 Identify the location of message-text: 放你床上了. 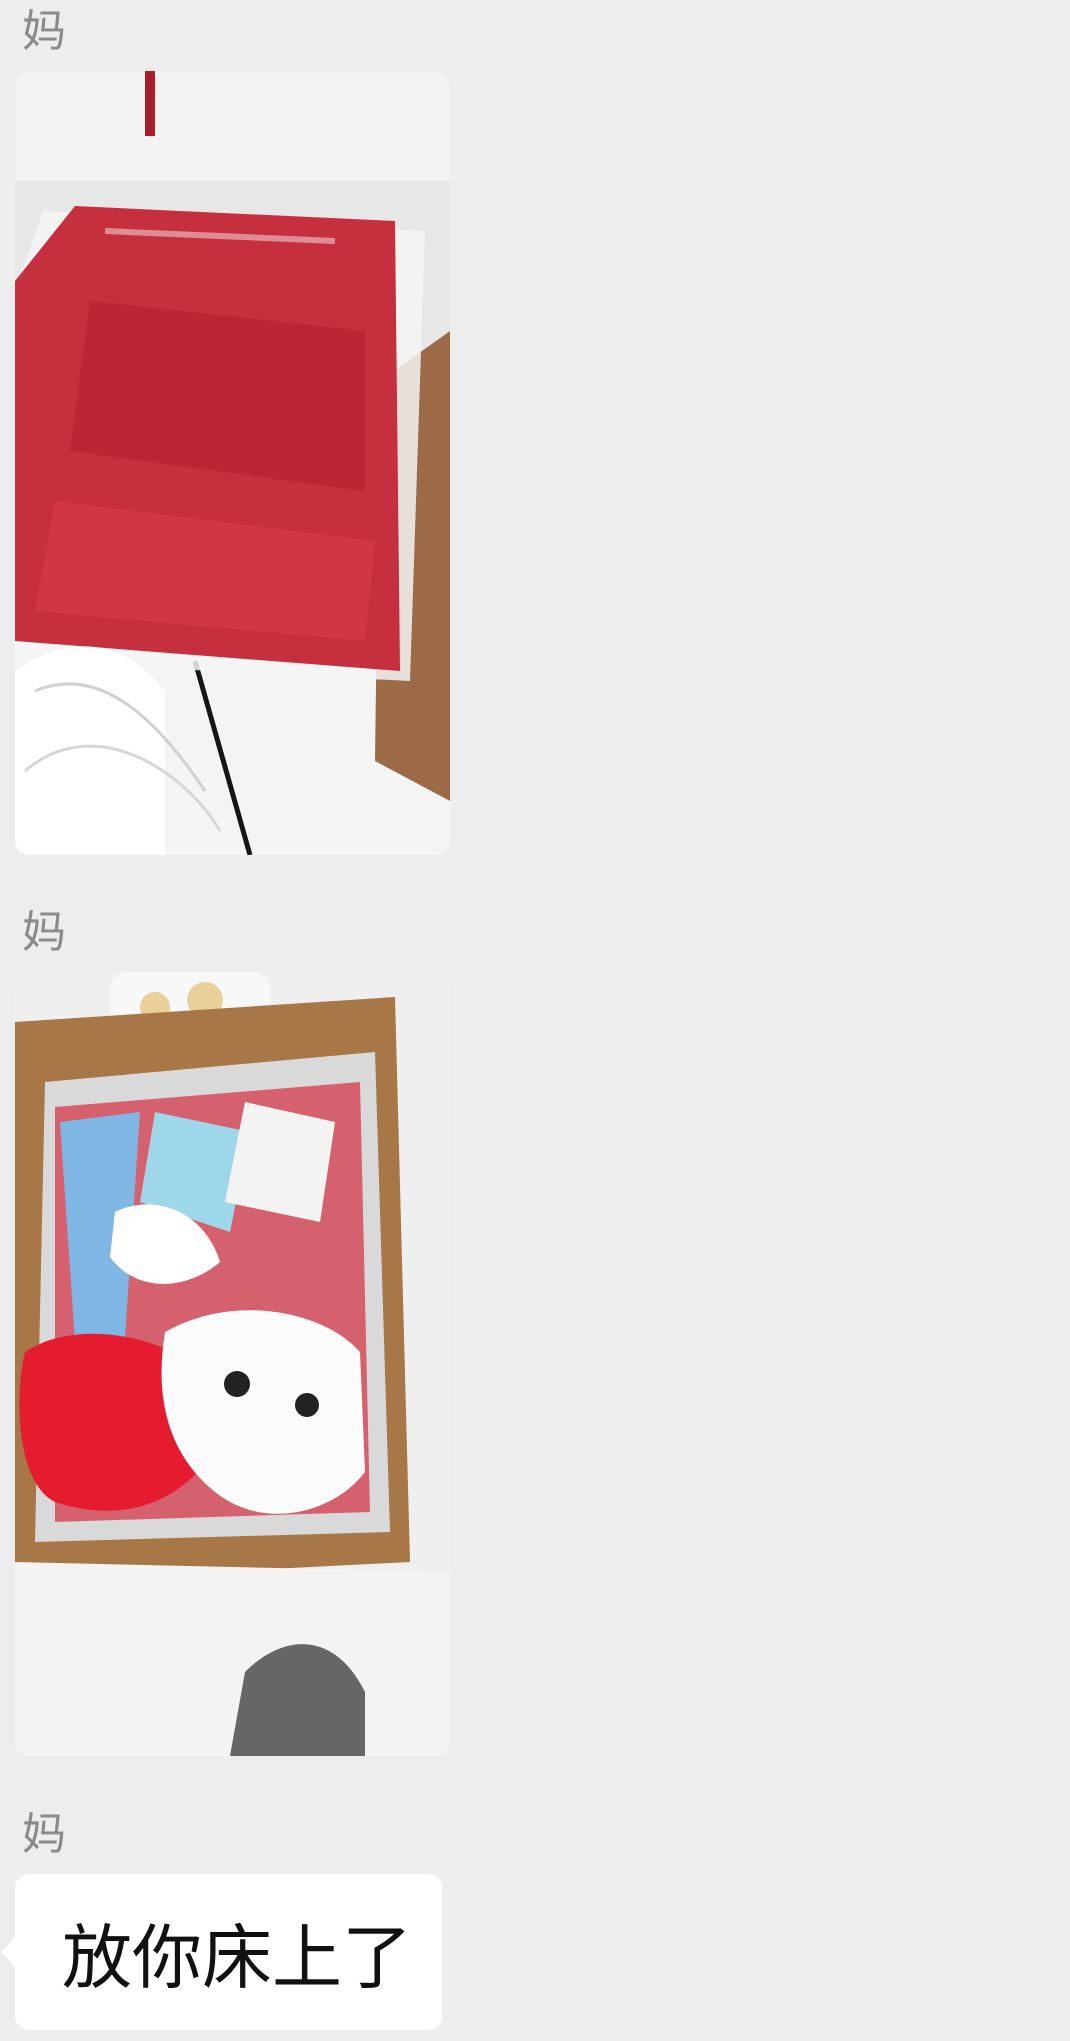
(237, 1957).